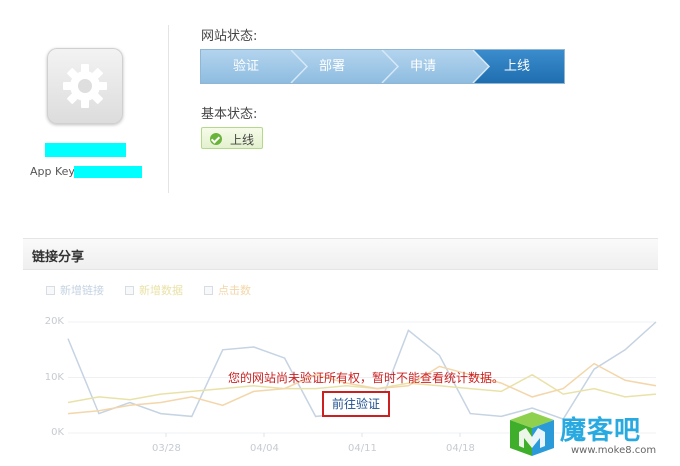  Describe the element at coordinates (356, 404) in the screenshot. I see `go-verify-button: 前往验证` at that location.